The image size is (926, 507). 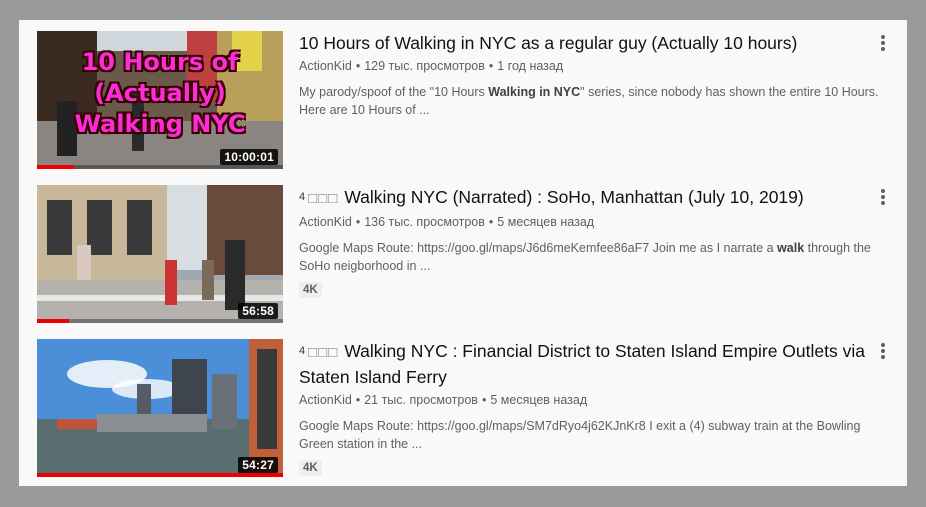 What do you see at coordinates (249, 157) in the screenshot?
I see `duration-badge: 10:00:01` at bounding box center [249, 157].